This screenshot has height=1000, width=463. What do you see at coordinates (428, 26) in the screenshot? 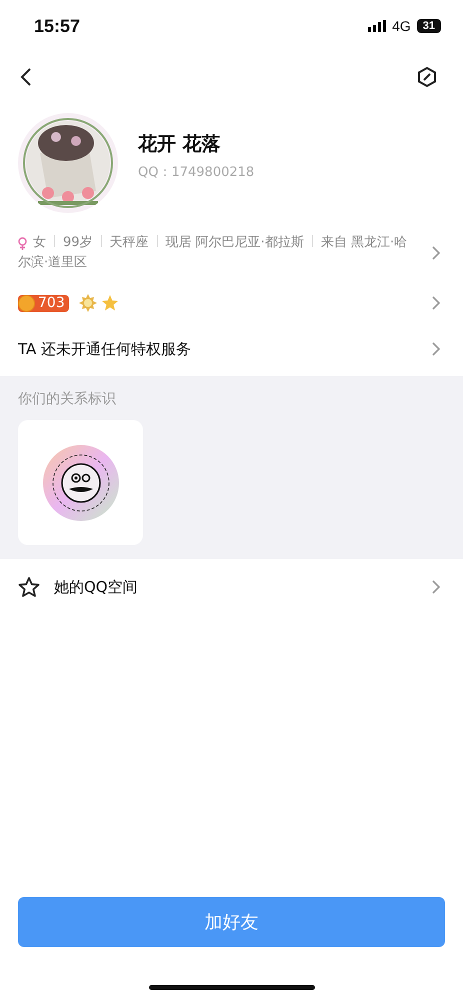
I see `battery-icon: 31` at bounding box center [428, 26].